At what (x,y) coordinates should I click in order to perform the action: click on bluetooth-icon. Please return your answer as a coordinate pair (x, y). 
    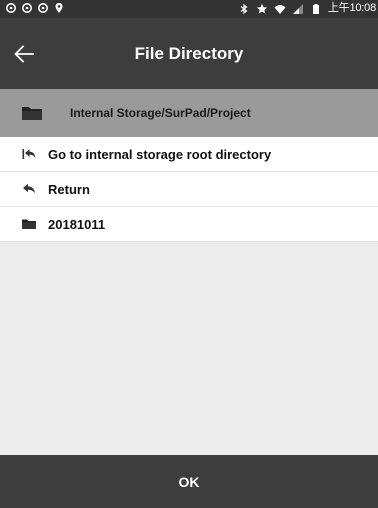
    Looking at the image, I should click on (244, 8).